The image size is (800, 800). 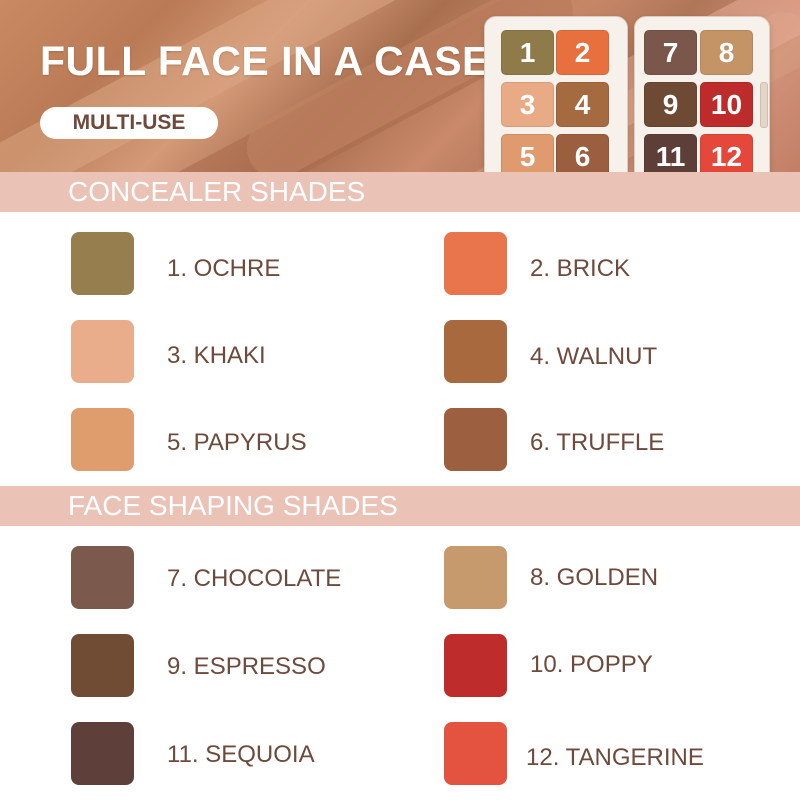 What do you see at coordinates (594, 577) in the screenshot?
I see `shade-label-golden: 8. GOLDEN` at bounding box center [594, 577].